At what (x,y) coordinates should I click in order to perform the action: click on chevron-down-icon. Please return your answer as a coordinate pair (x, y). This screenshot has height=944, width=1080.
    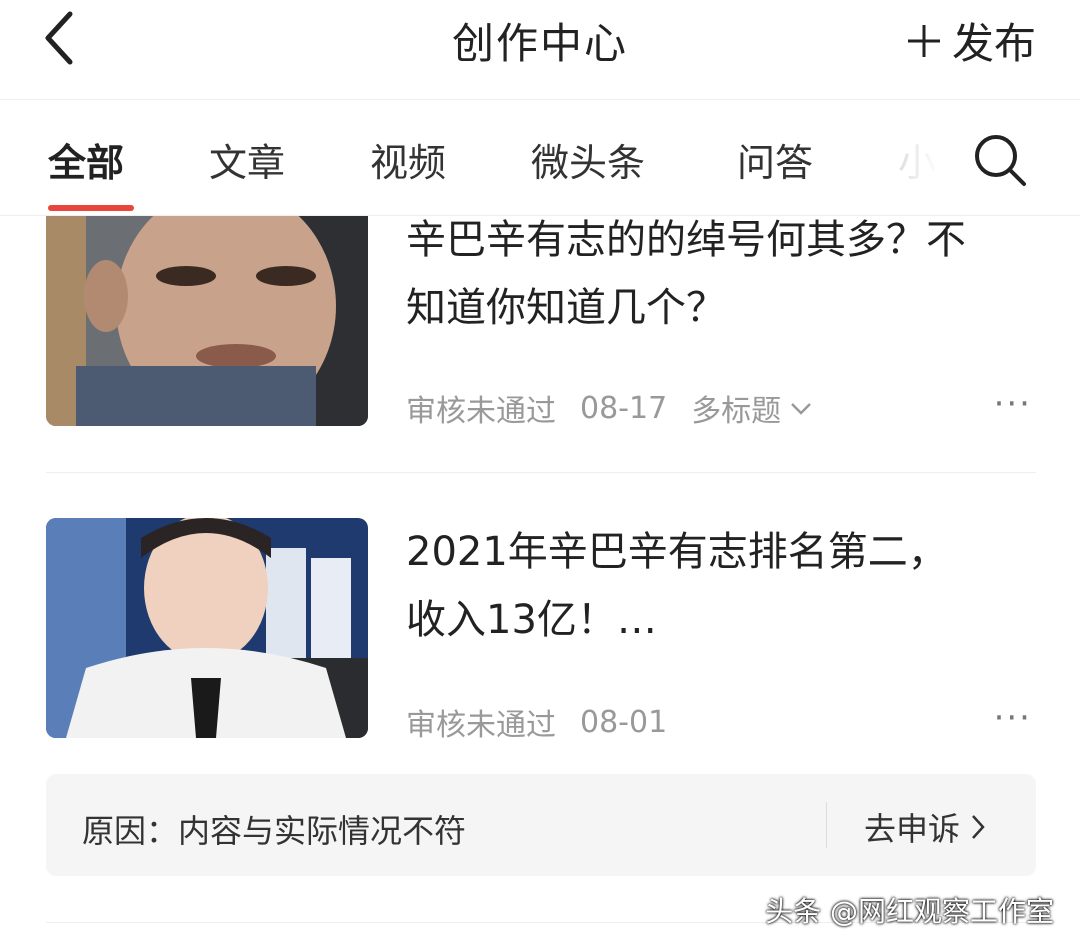
    Looking at the image, I should click on (801, 409).